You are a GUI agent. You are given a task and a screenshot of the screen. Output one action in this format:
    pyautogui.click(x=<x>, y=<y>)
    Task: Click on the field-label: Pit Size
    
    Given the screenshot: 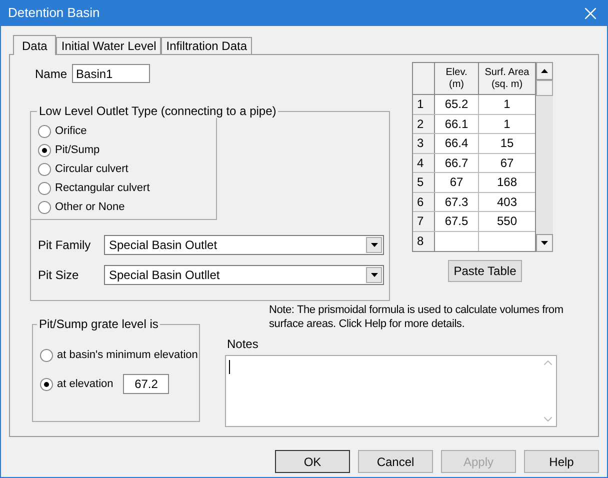 What is the action you would take?
    pyautogui.click(x=59, y=275)
    